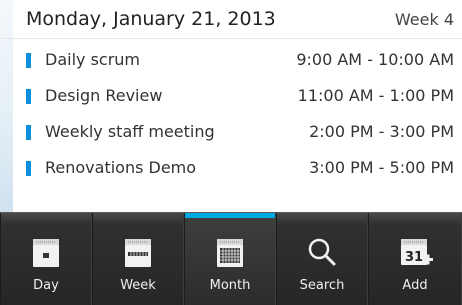 This screenshot has height=305, width=462. I want to click on tab-add-label: Add, so click(415, 285).